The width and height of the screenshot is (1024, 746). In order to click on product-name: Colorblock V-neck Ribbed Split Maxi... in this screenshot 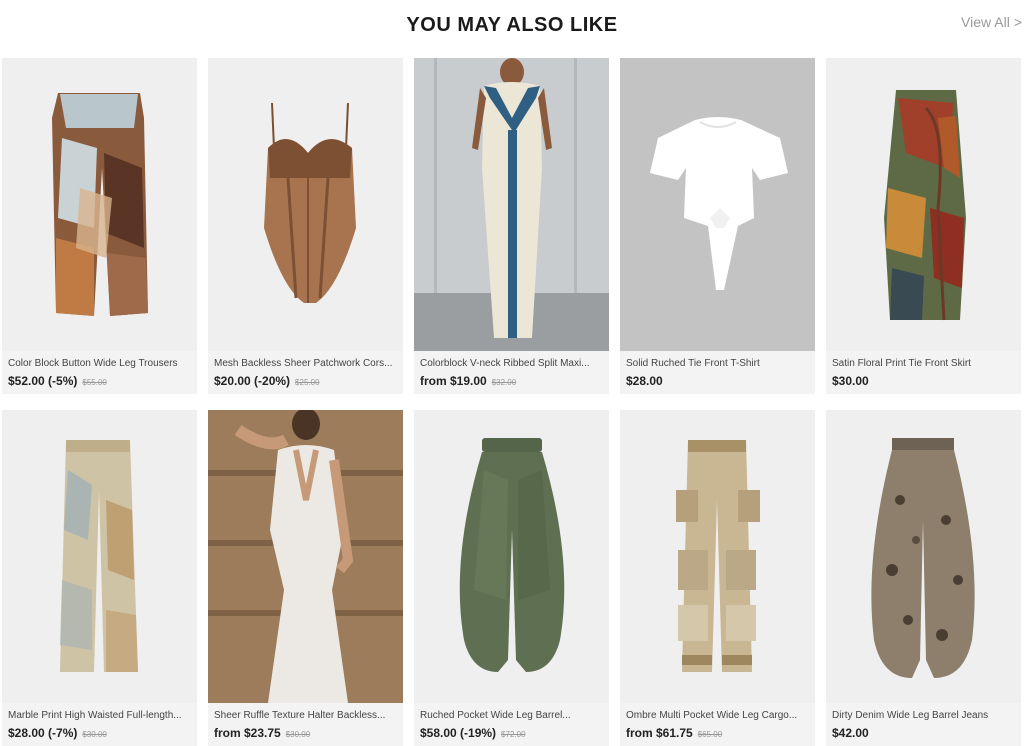, I will do `click(511, 363)`.